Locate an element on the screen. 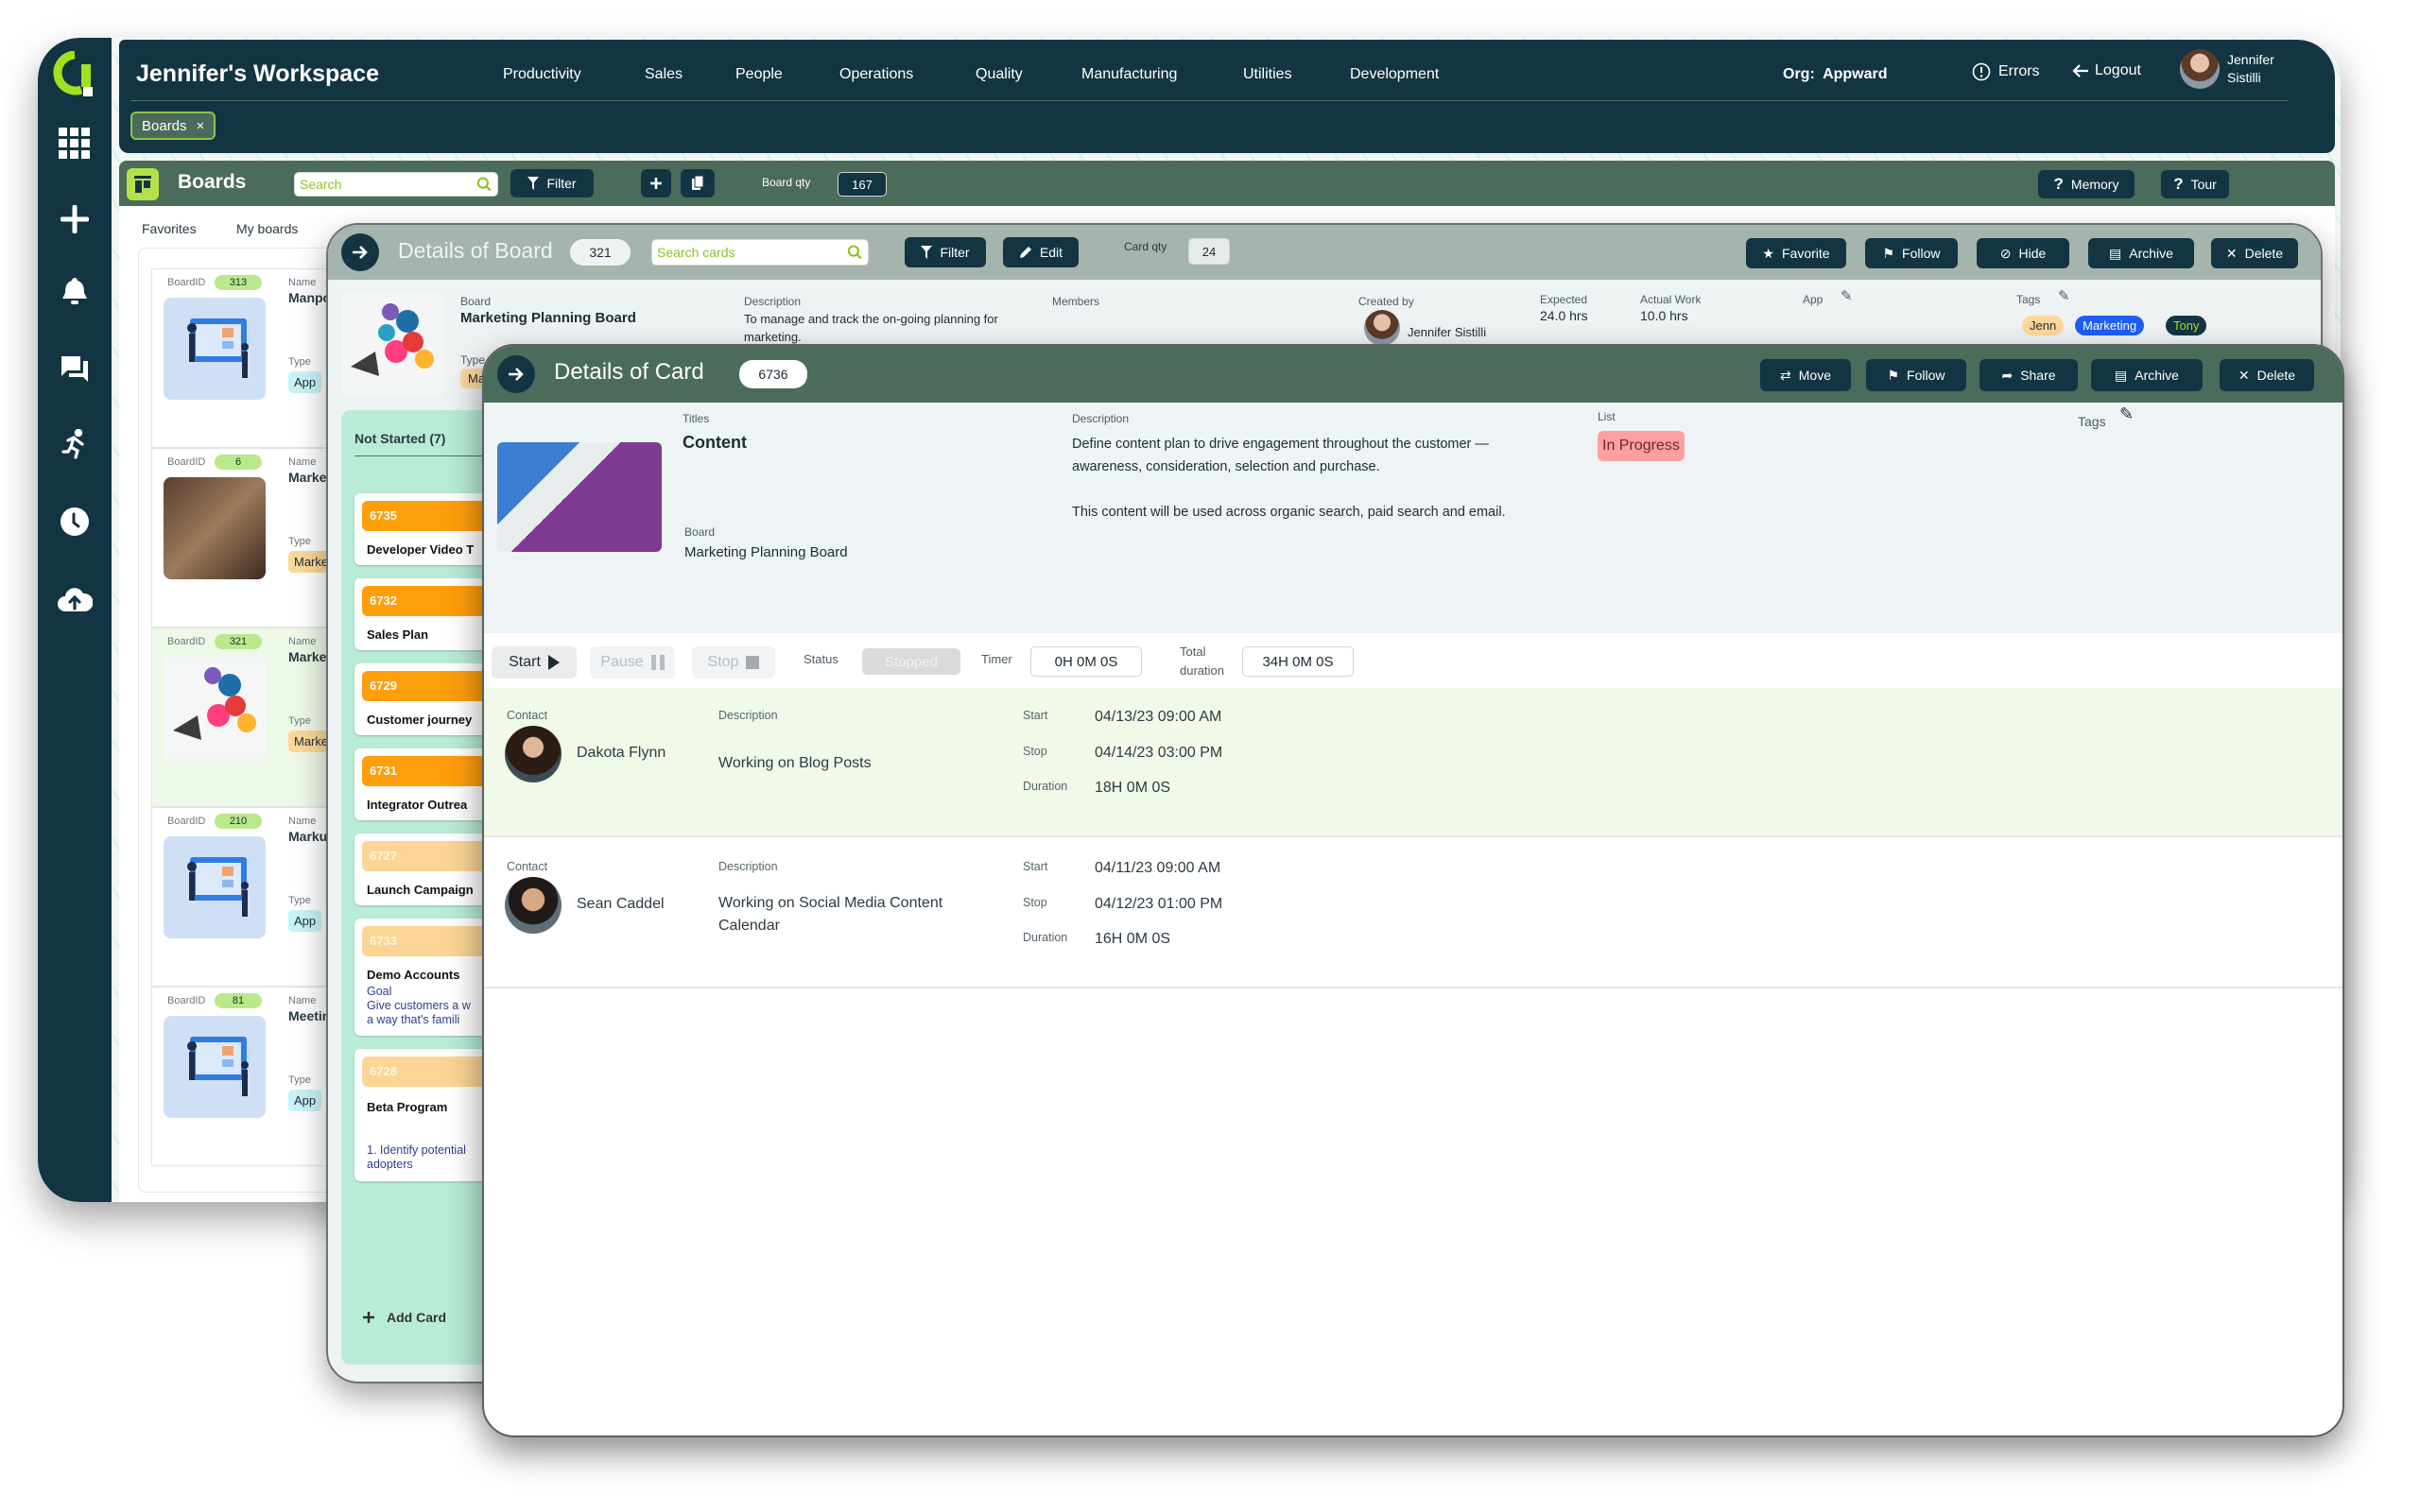 The height and width of the screenshot is (1512, 2420). stop-icon is located at coordinates (753, 662).